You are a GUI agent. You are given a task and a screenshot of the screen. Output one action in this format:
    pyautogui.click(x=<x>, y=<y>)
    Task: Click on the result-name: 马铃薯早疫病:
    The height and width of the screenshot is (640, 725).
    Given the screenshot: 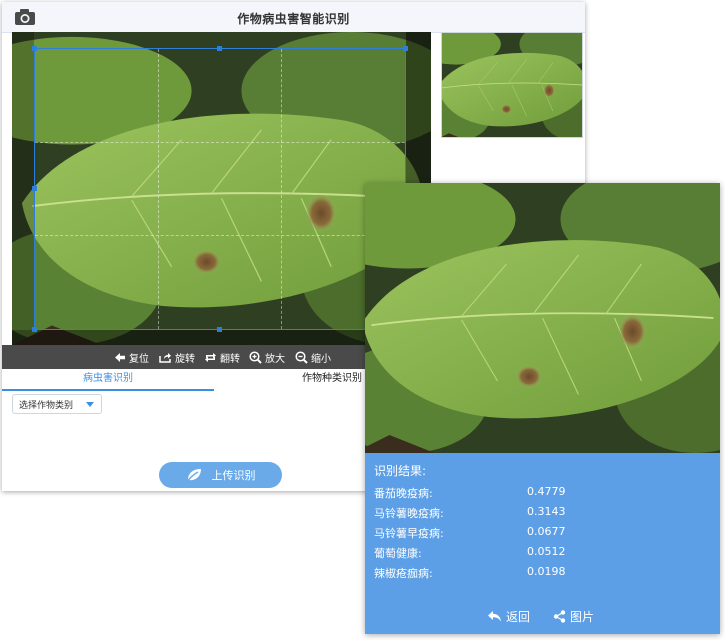 What is the action you would take?
    pyautogui.click(x=409, y=533)
    